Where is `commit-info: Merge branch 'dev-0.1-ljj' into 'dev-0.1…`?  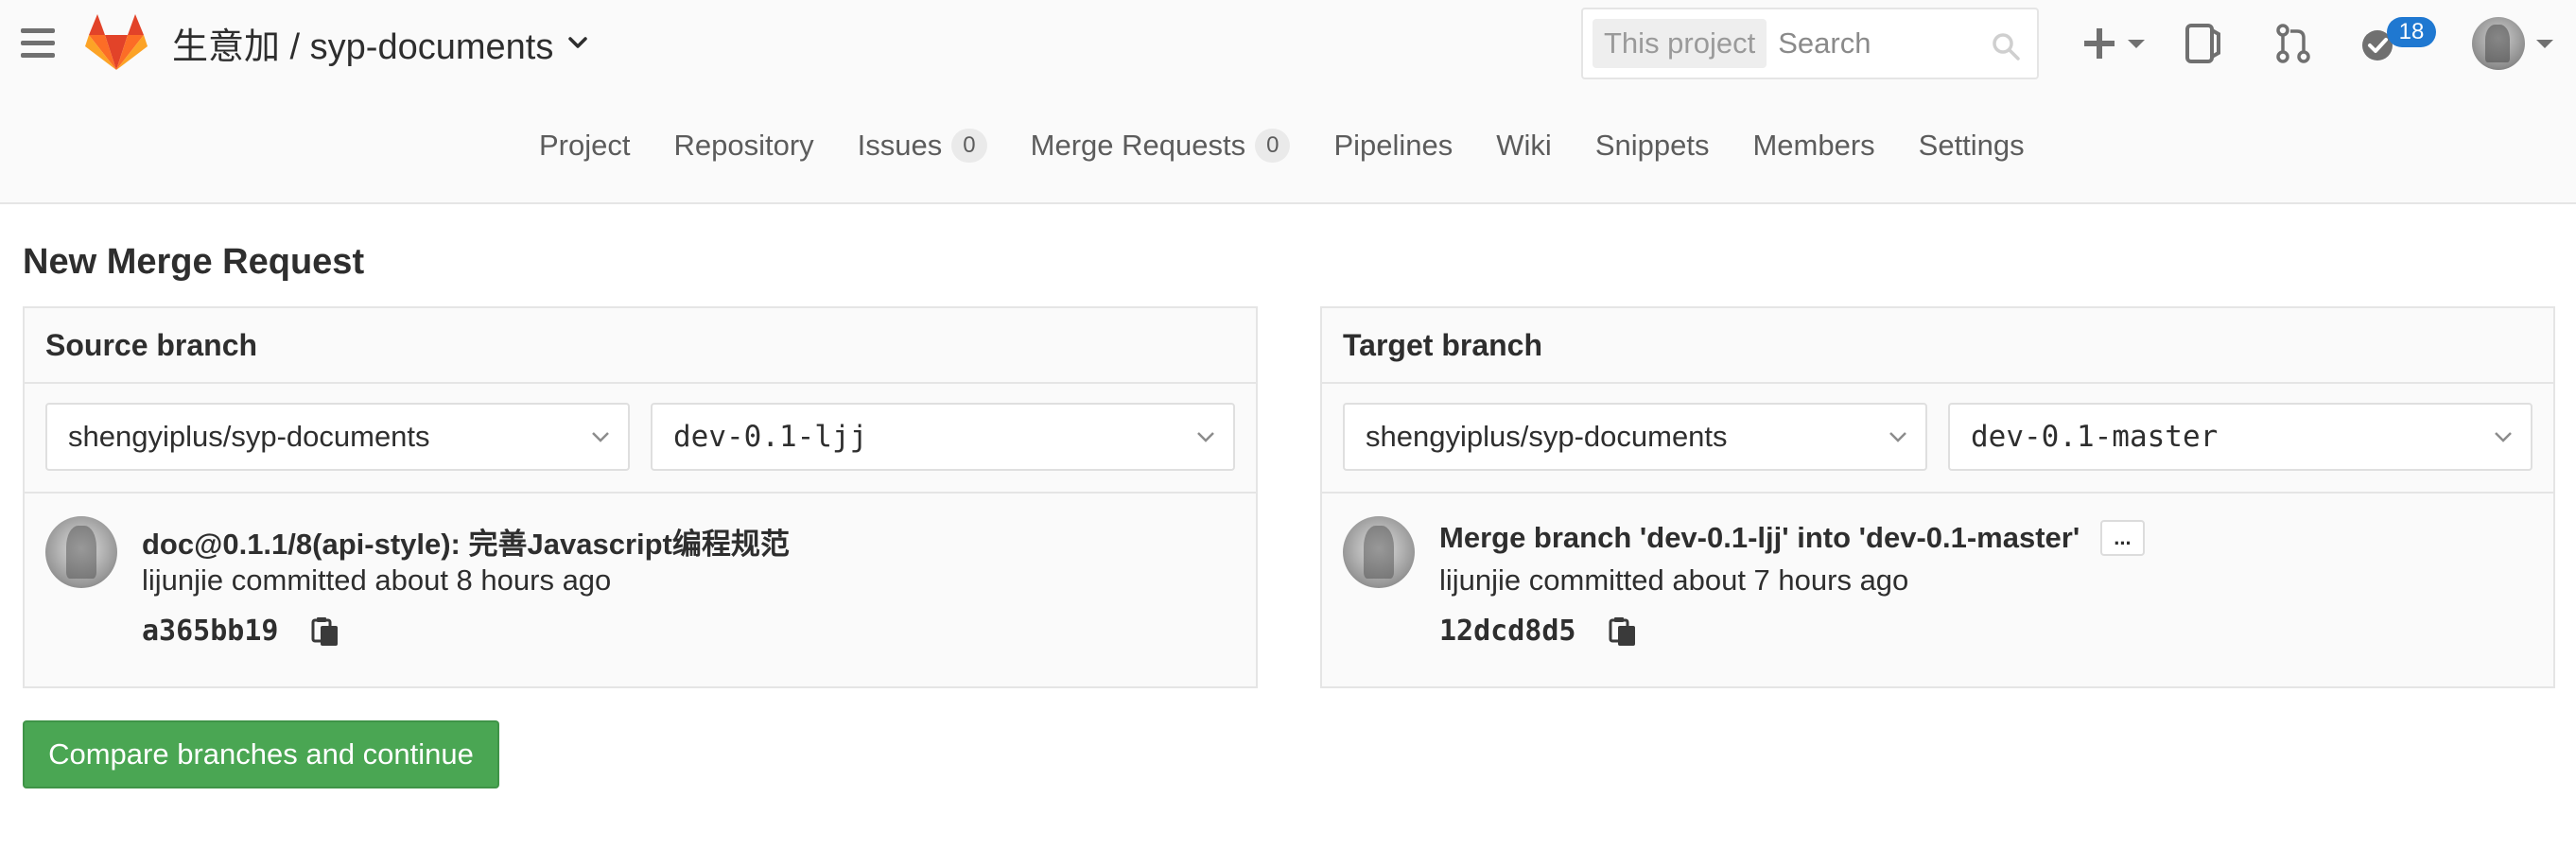 commit-info: Merge branch 'dev-0.1-ljj' into 'dev-0.1… is located at coordinates (1937, 590).